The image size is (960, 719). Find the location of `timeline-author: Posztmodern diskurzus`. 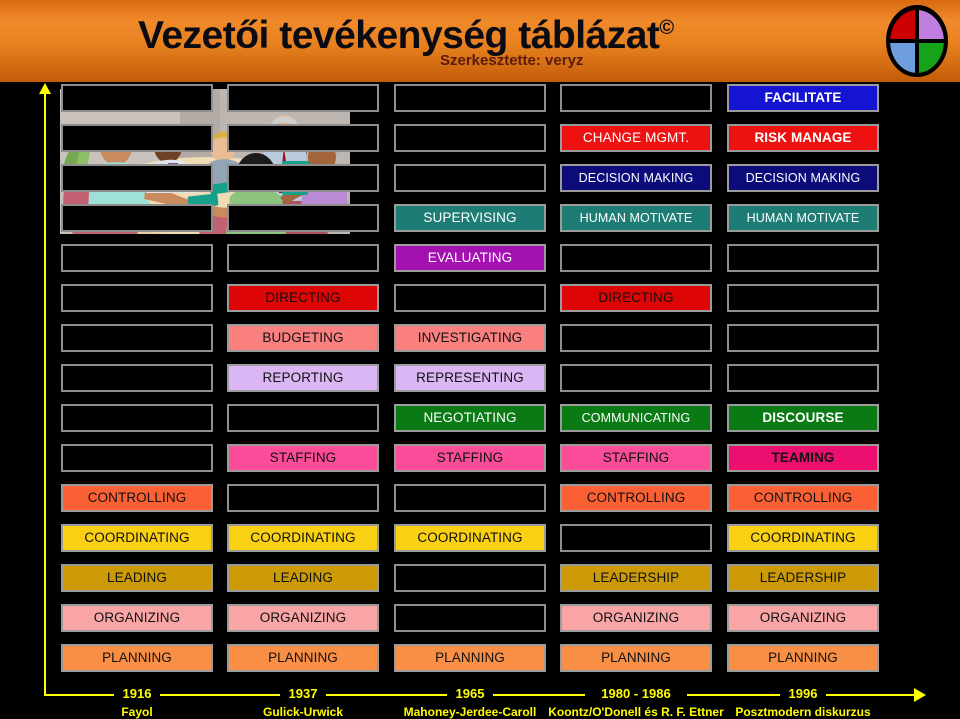

timeline-author: Posztmodern diskurzus is located at coordinates (803, 712).